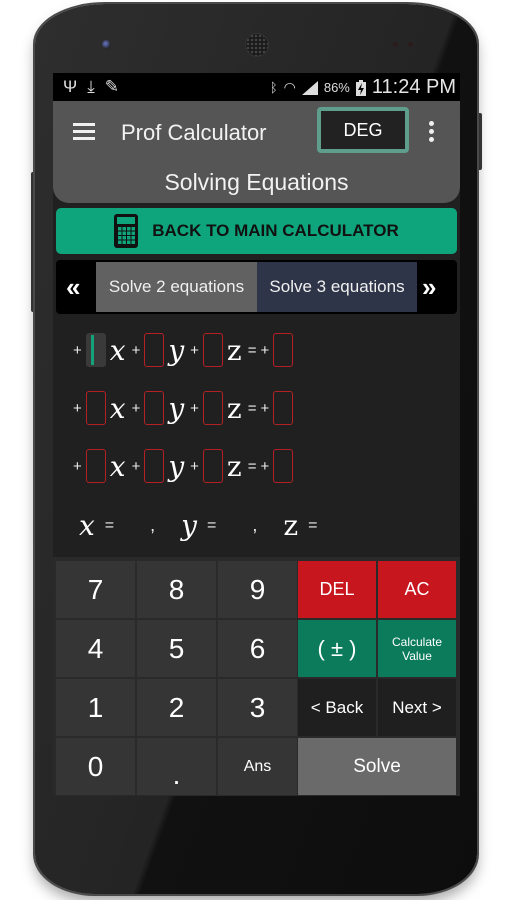 This screenshot has width=512, height=900. I want to click on app-bar: Prof Calculator DEG Solving Equations, so click(256, 152).